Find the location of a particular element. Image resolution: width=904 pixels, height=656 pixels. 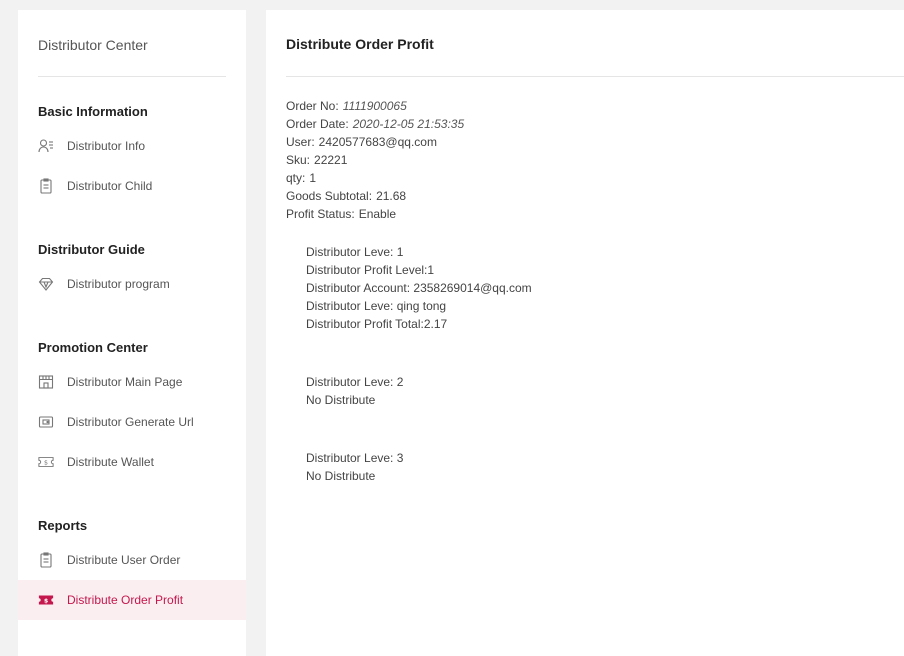

profit-status-label: Profit Status: is located at coordinates (320, 214).